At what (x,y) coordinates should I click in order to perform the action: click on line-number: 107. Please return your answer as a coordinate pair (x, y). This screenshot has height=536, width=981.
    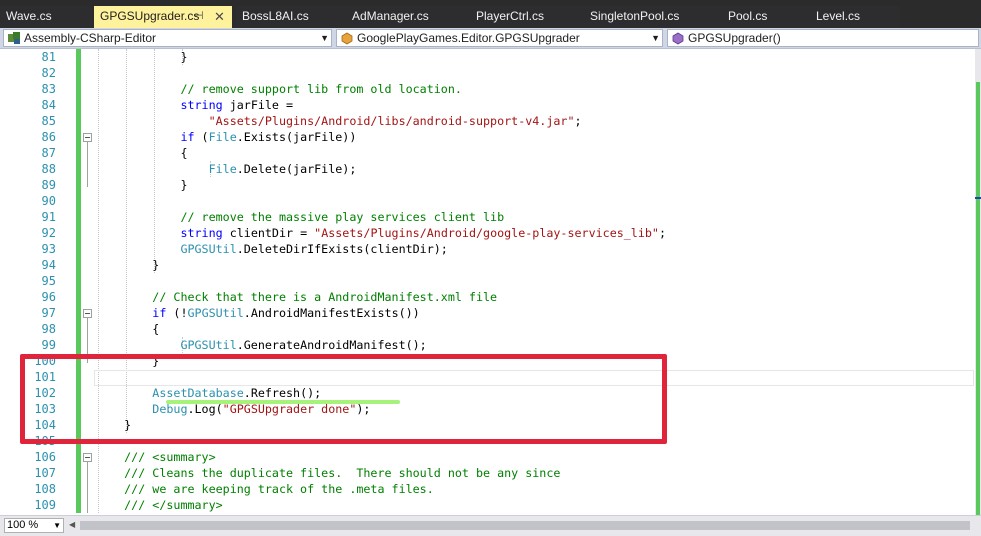
    Looking at the image, I should click on (45, 473).